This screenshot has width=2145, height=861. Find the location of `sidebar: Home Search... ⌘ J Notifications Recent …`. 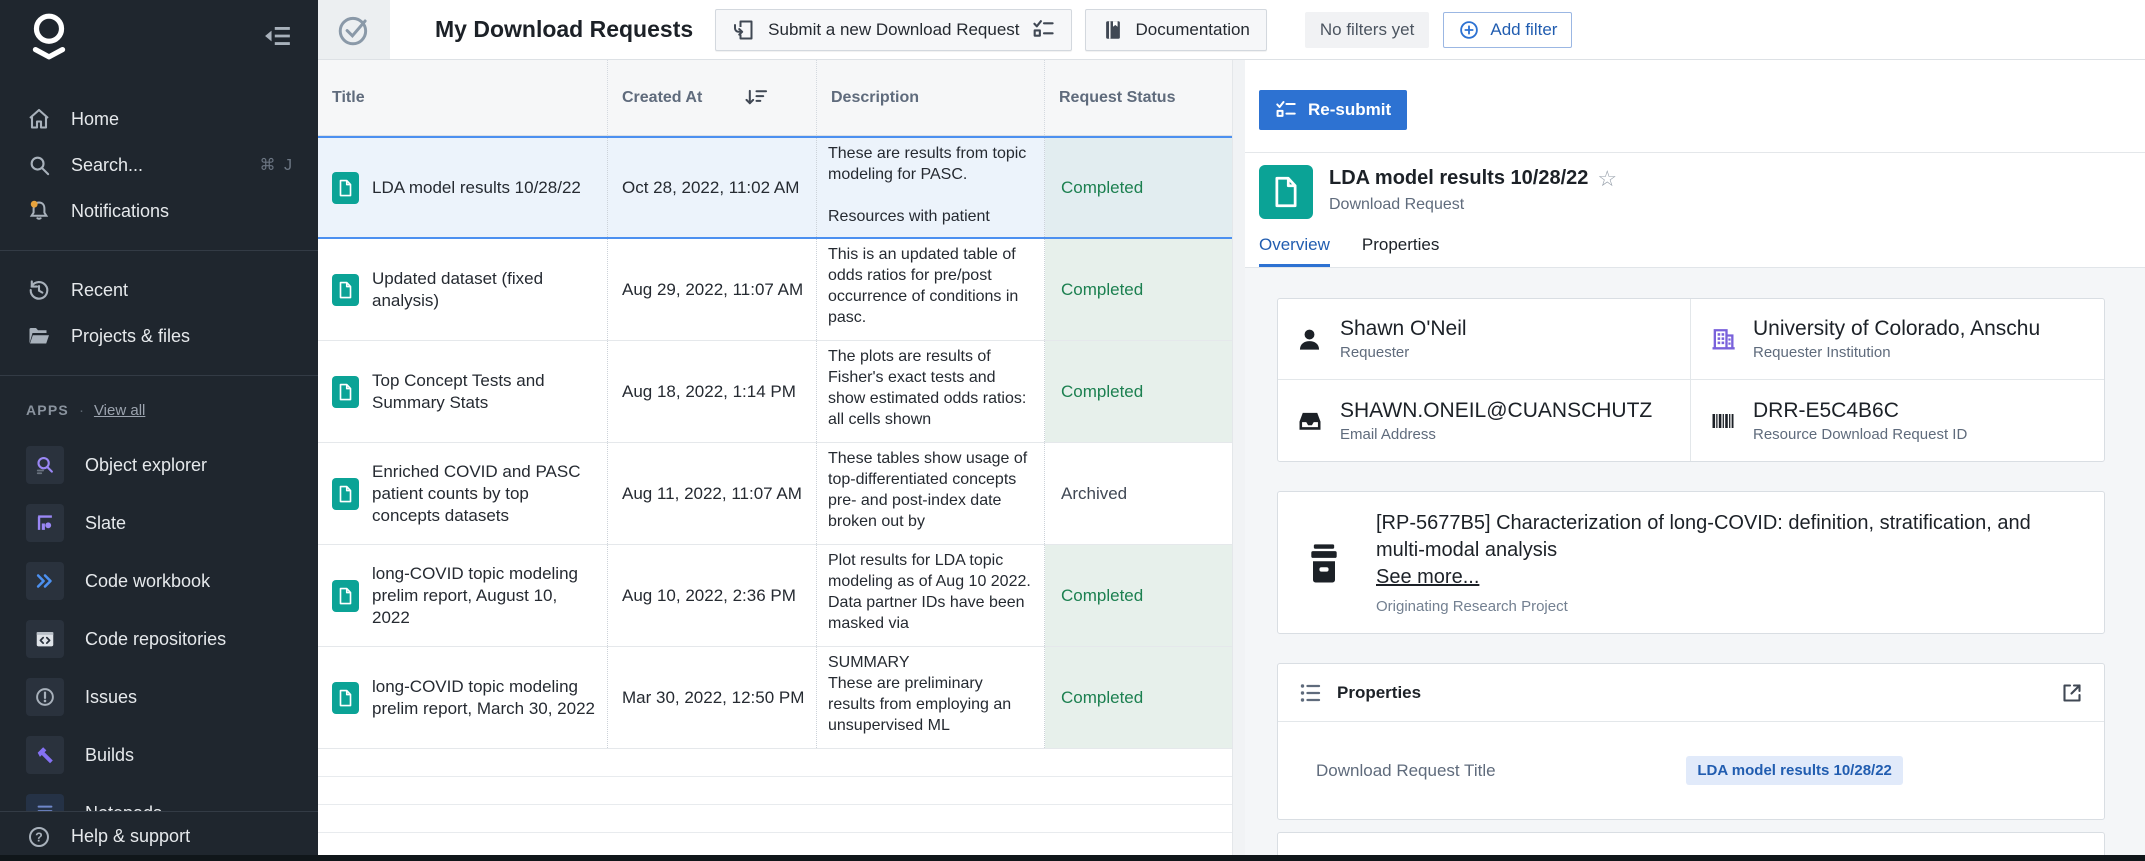

sidebar: Home Search... ⌘ J Notifications Recent … is located at coordinates (159, 430).